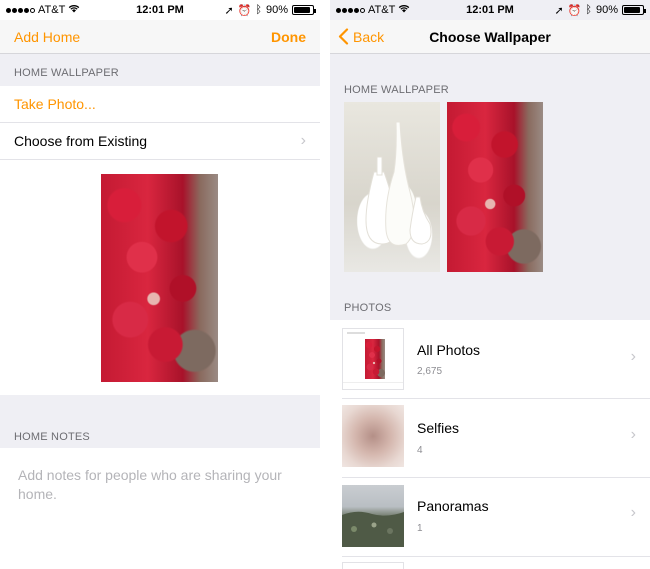 The image size is (650, 569). I want to click on wallpaper-option-vases, so click(392, 187).